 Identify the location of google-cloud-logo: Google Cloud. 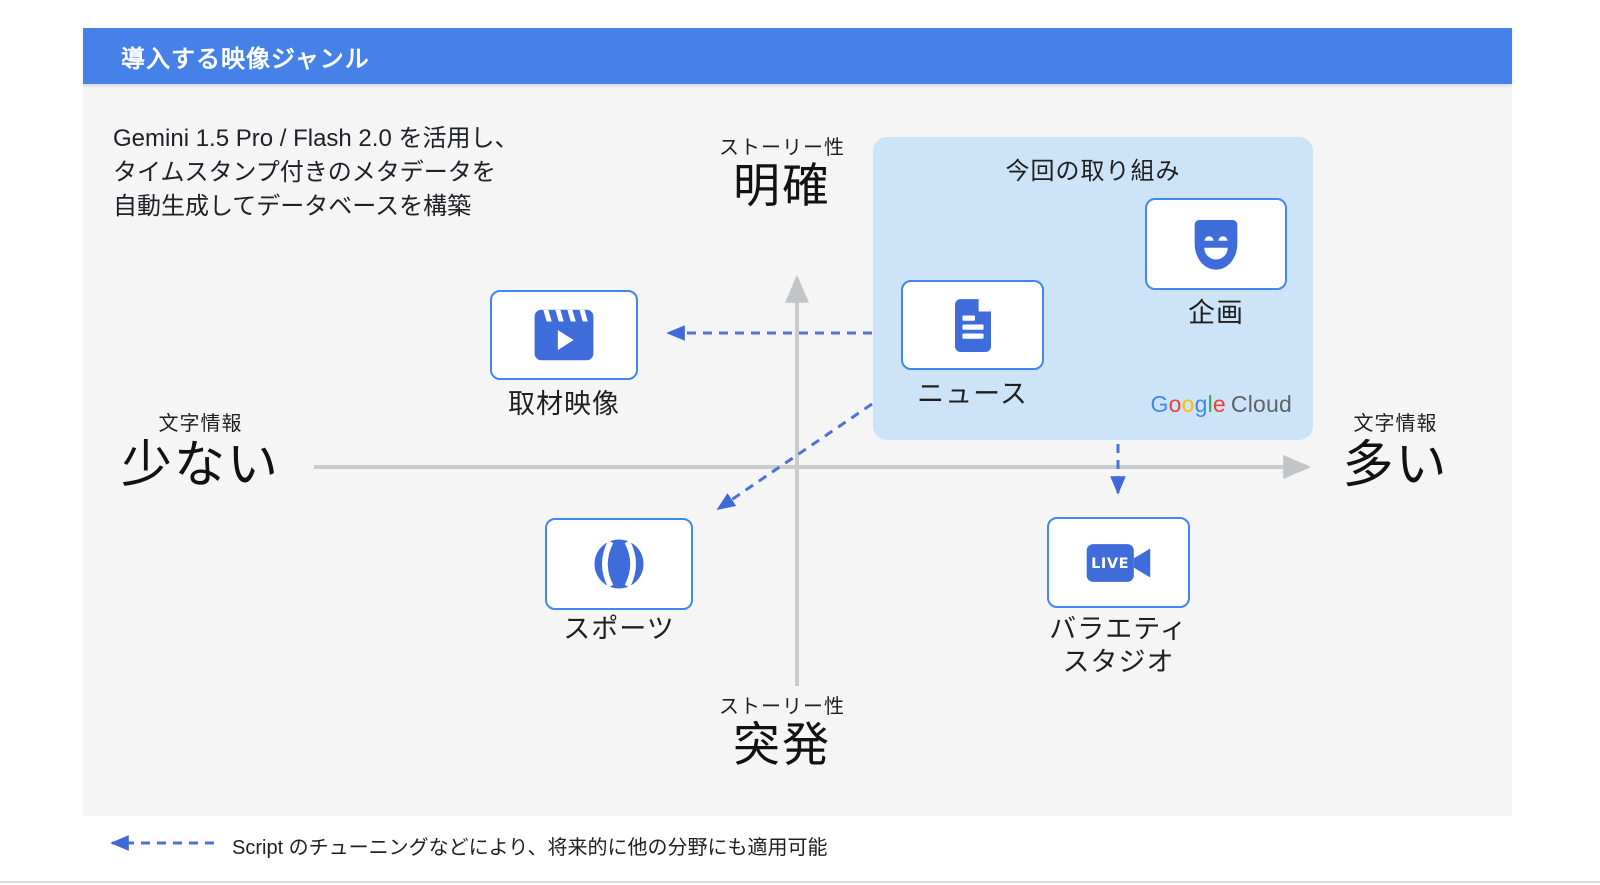
(1205, 404).